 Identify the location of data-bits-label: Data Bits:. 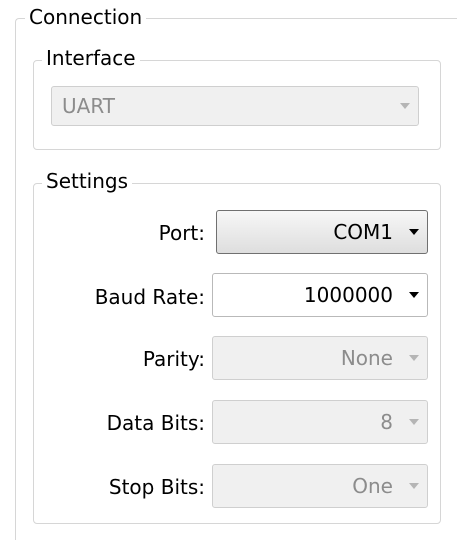
(155, 423).